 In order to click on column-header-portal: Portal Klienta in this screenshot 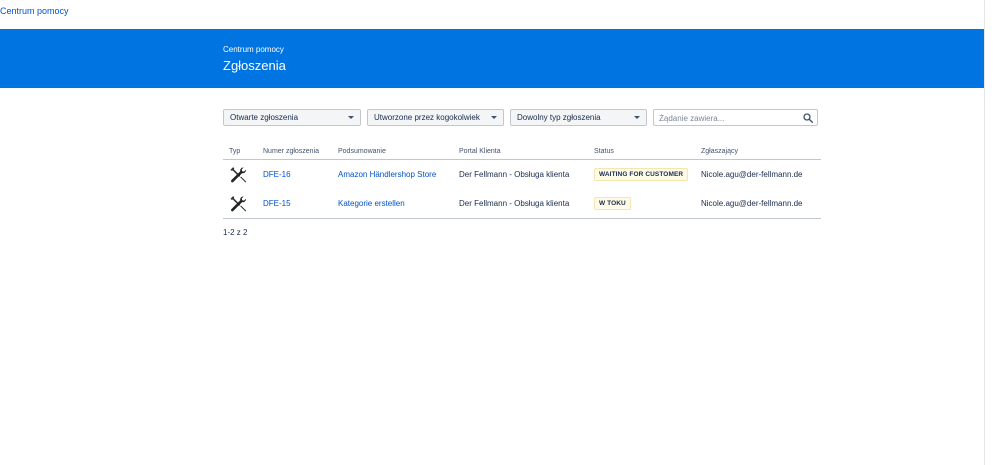, I will do `click(520, 151)`.